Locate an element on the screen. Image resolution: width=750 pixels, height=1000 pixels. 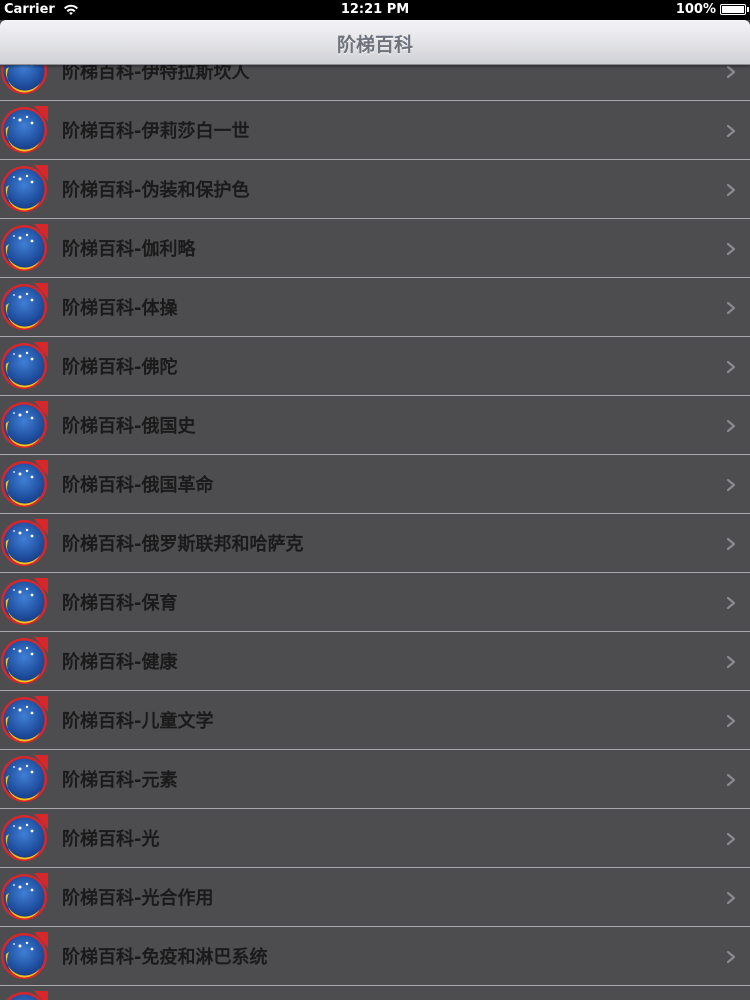
nav-bar: 阶梯百科 is located at coordinates (375, 42).